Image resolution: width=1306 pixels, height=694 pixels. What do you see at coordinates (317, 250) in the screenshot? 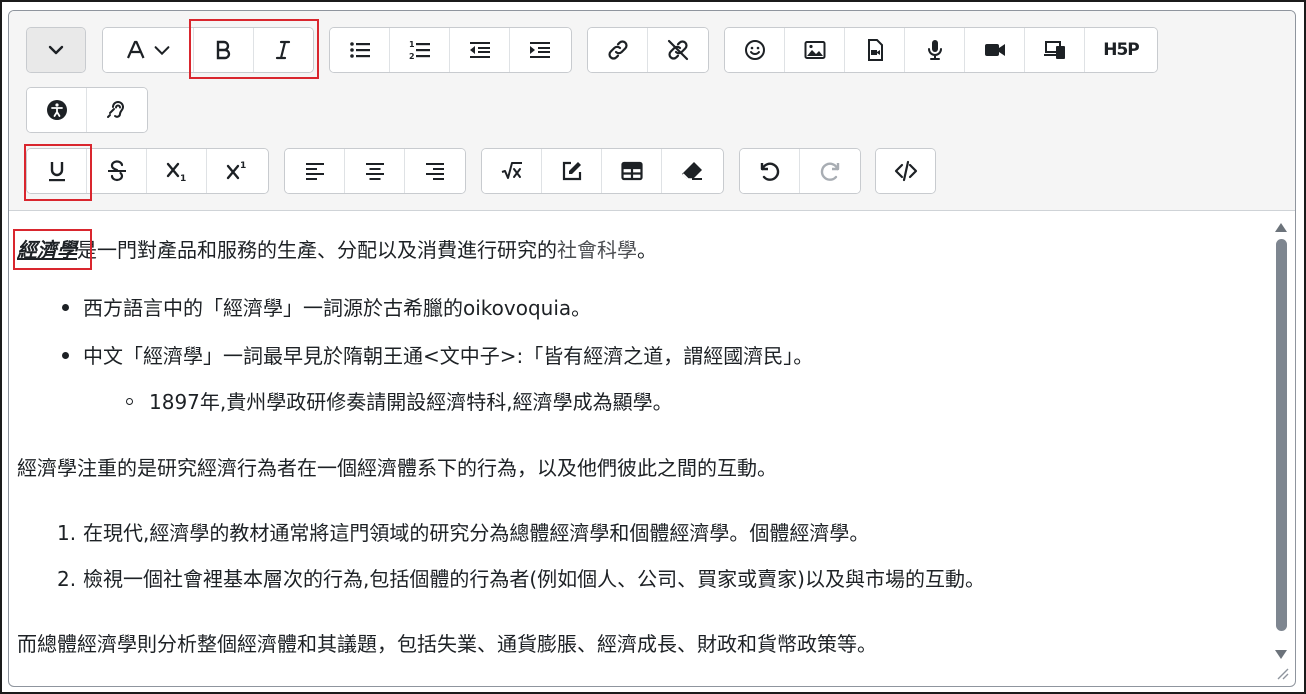
I see `intro-text: 是一門對產品和服務的生產、分配以及消費進行研究的` at bounding box center [317, 250].